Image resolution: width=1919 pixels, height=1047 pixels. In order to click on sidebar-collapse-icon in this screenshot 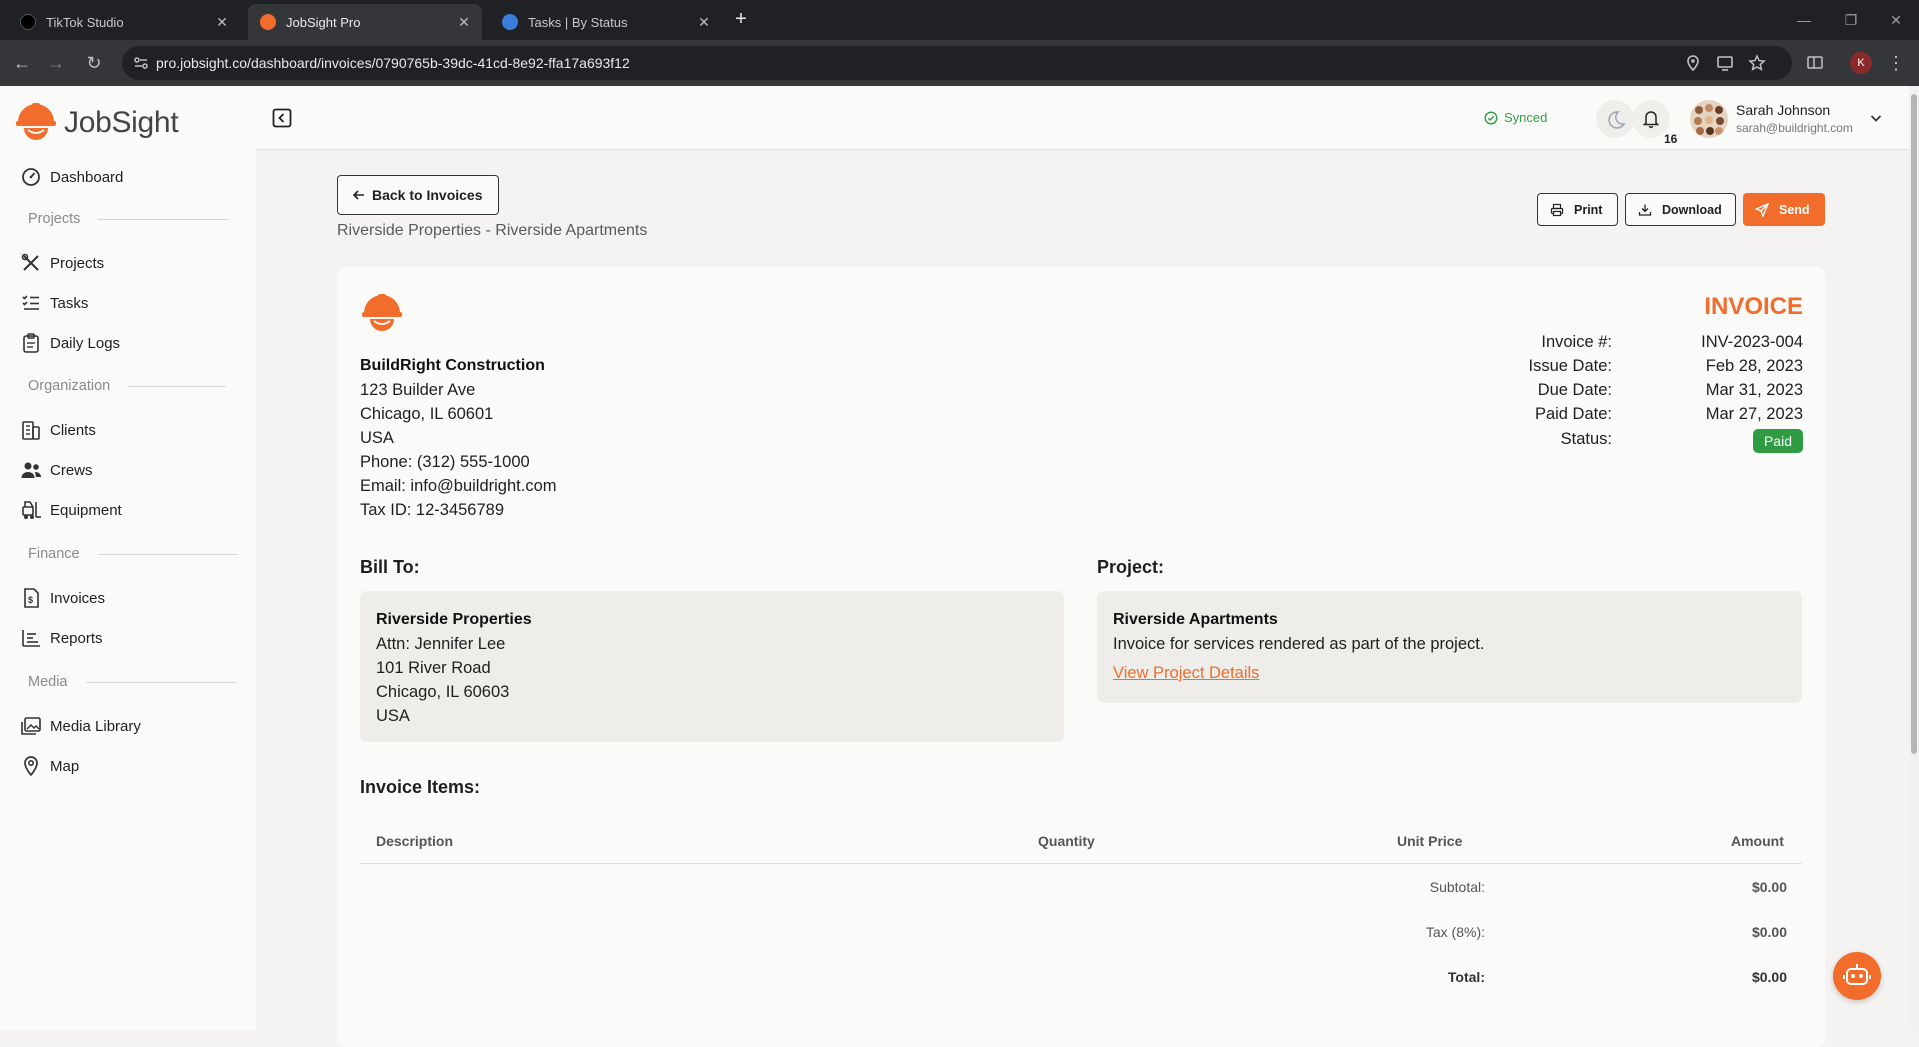, I will do `click(282, 118)`.